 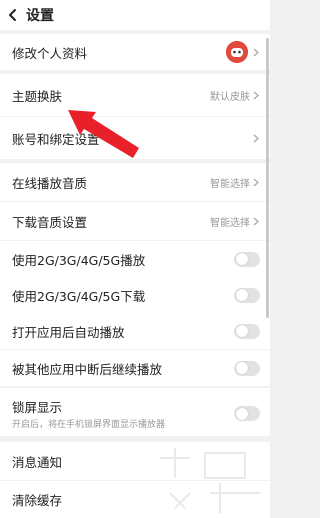 What do you see at coordinates (135, 52) in the screenshot?
I see `row-edit-profile: 修改个人资料` at bounding box center [135, 52].